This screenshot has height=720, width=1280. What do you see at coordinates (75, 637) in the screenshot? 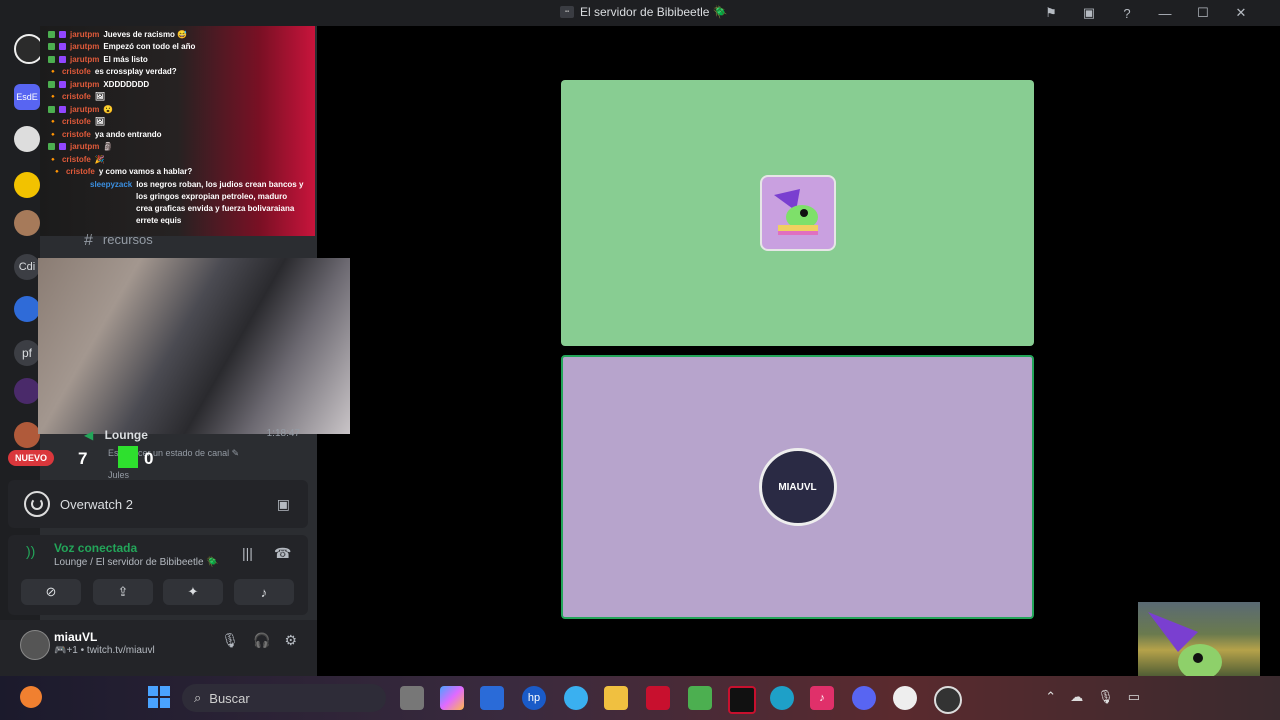
I see `username: miauVL` at bounding box center [75, 637].